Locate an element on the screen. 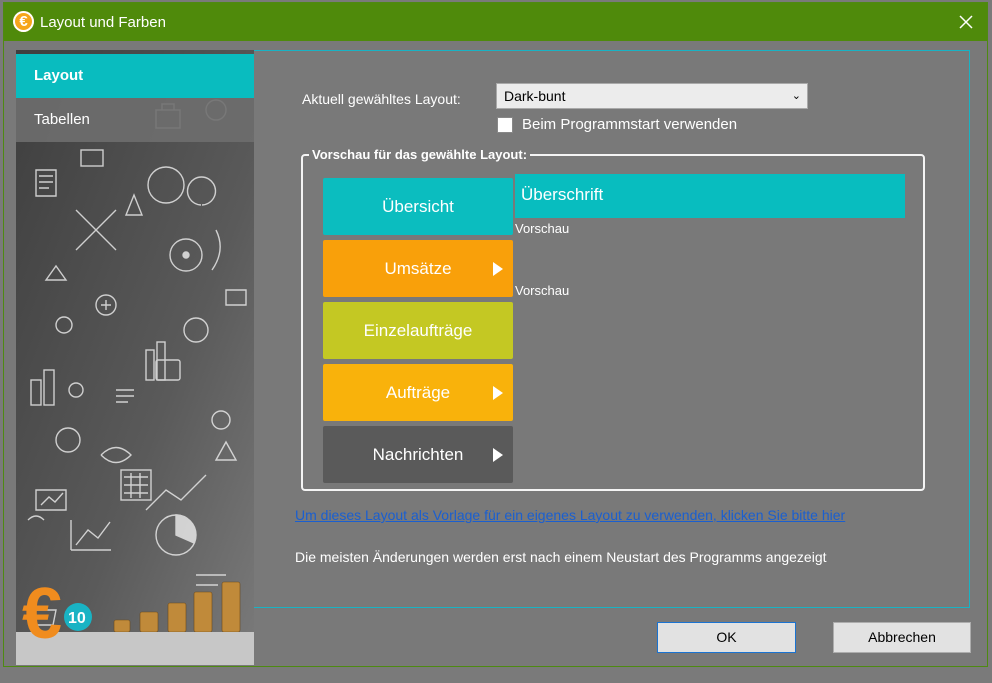 Image resolution: width=992 pixels, height=683 pixels. layout-select: Dark-bunt ⌄ is located at coordinates (652, 96).